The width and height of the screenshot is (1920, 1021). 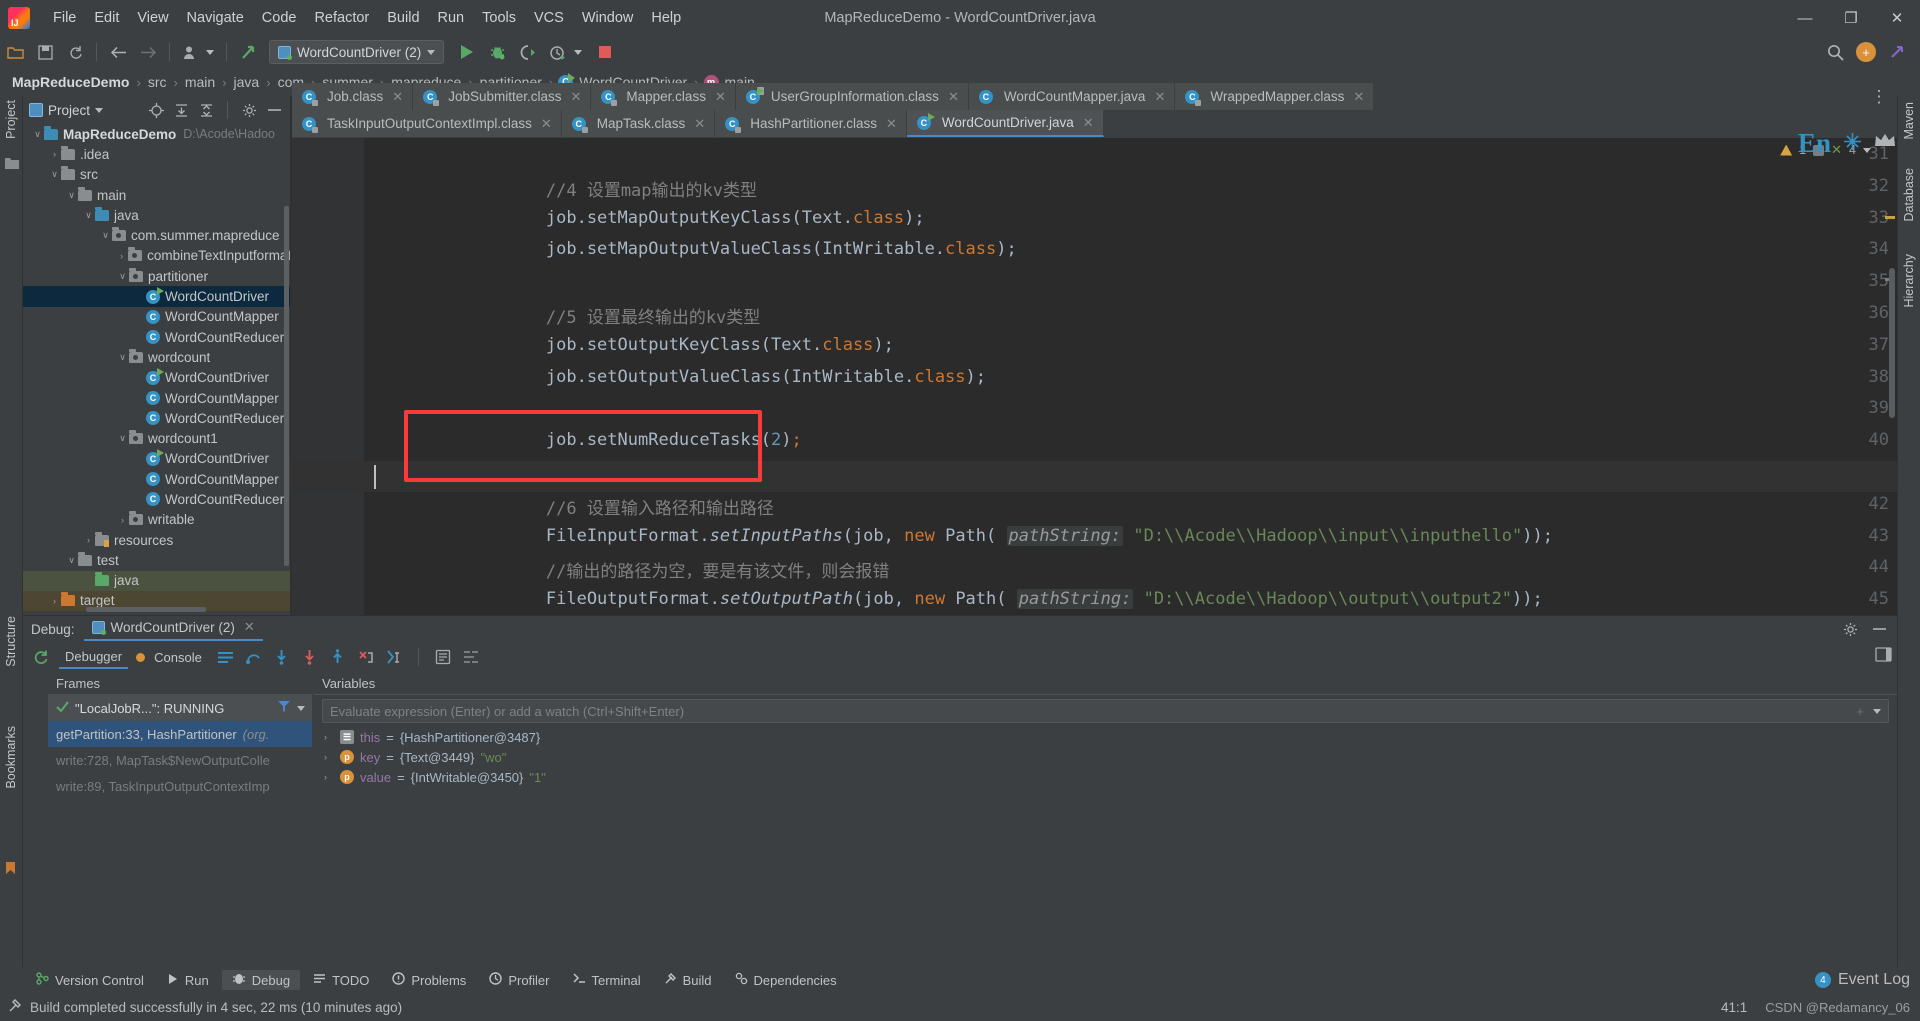 I want to click on rail-folder-icon, so click(x=12, y=163).